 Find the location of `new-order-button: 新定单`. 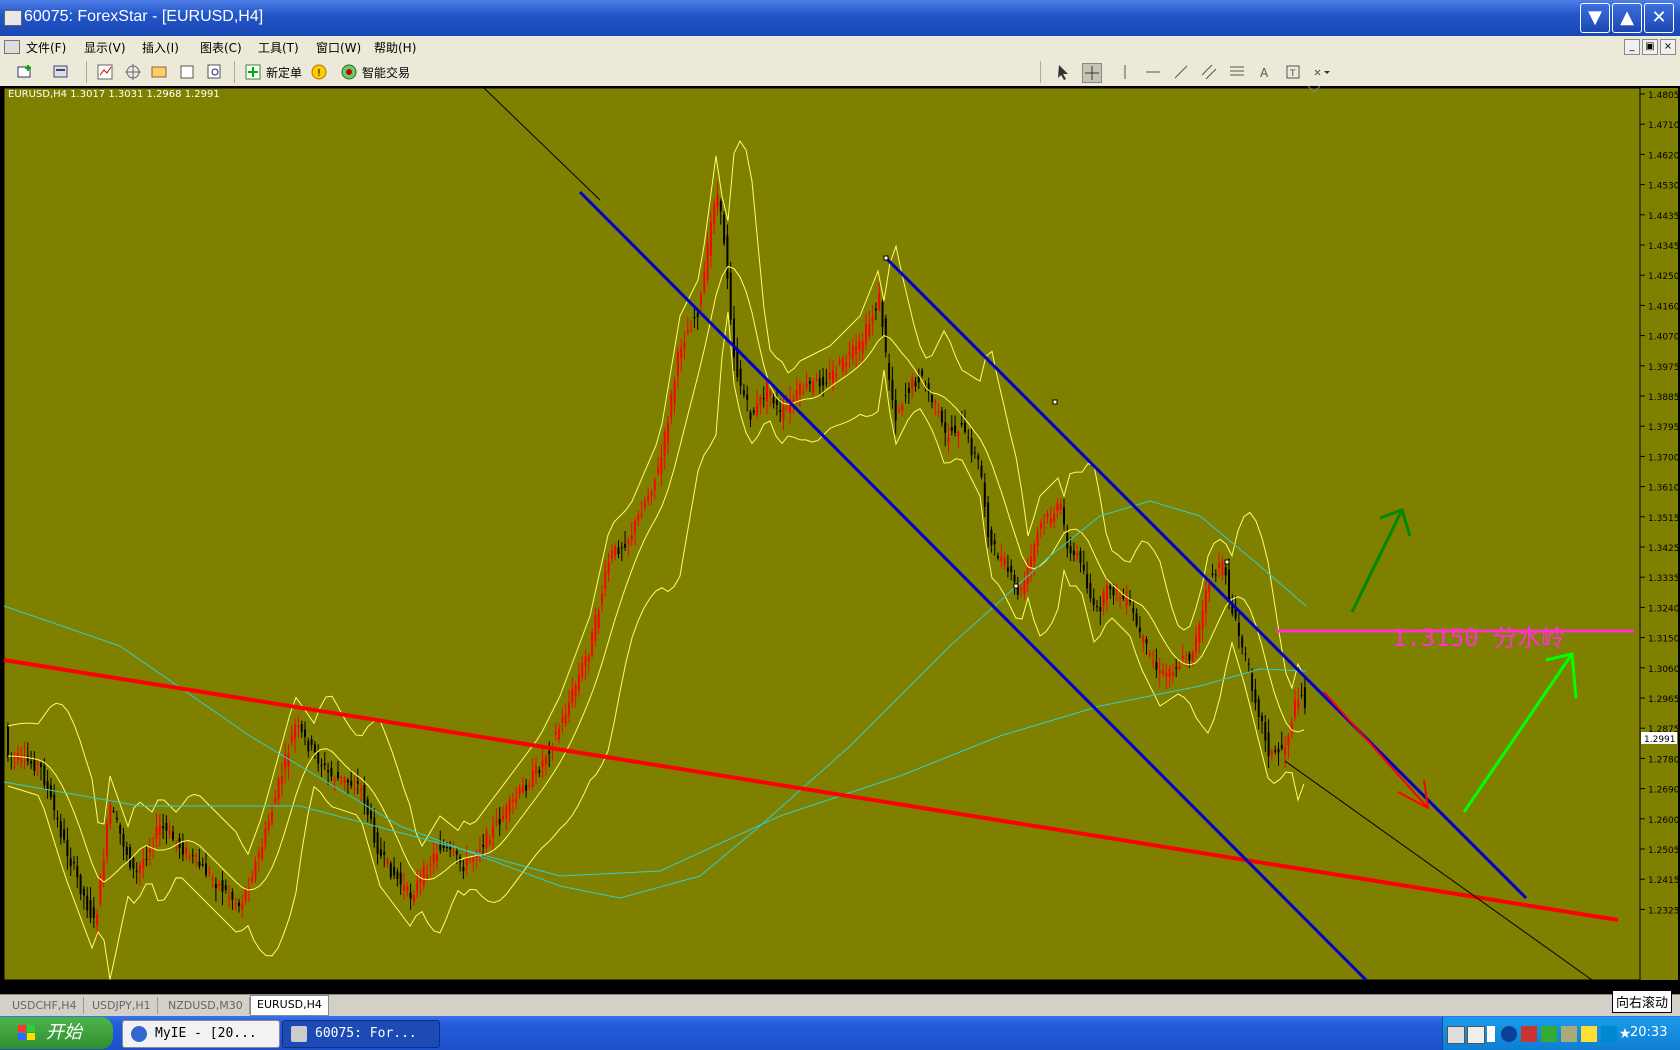

new-order-button: 新定单 is located at coordinates (284, 72).